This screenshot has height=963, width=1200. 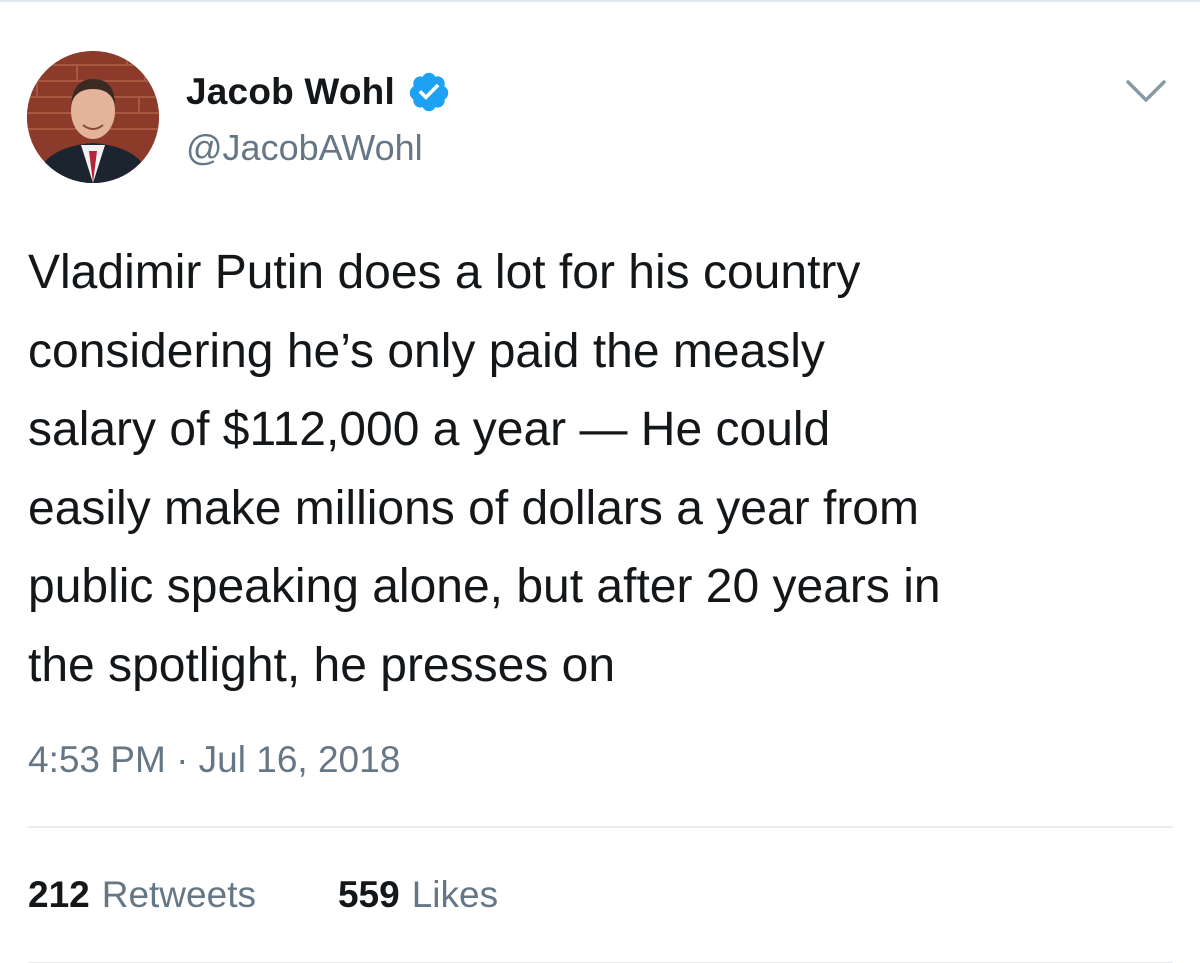 What do you see at coordinates (214, 760) in the screenshot?
I see `tweet-timestamp: 4:53 PM · Jul 16, 2018` at bounding box center [214, 760].